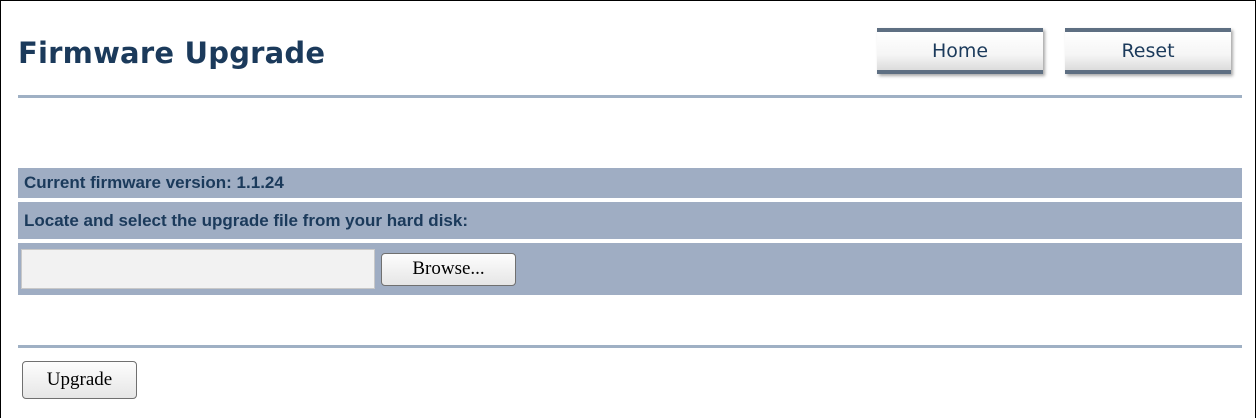 The height and width of the screenshot is (419, 1256). Describe the element at coordinates (172, 53) in the screenshot. I see `page-title: Firmware Upgrade` at that location.